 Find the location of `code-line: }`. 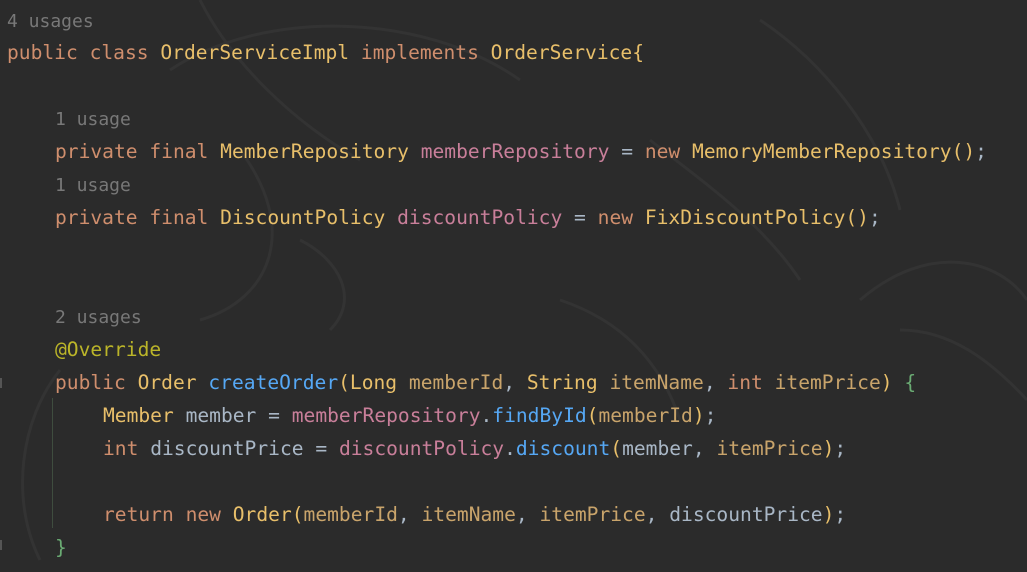

code-line: } is located at coordinates (61, 547).